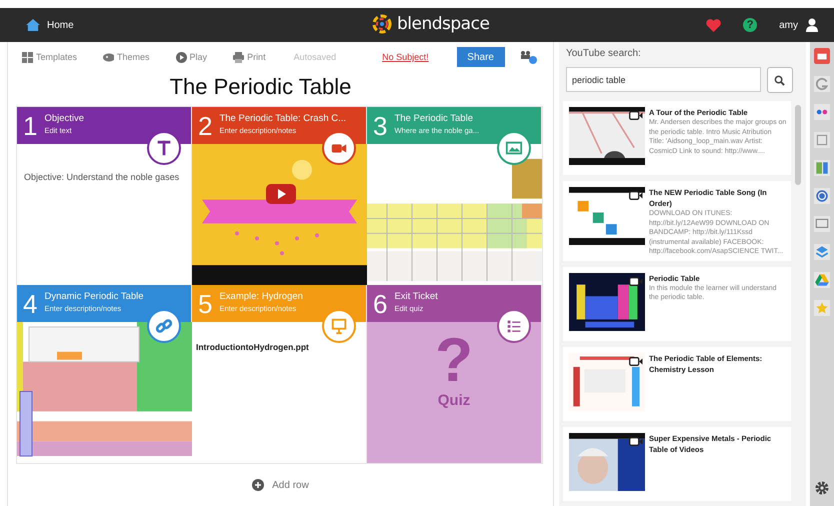  I want to click on settings-icon, so click(822, 488).